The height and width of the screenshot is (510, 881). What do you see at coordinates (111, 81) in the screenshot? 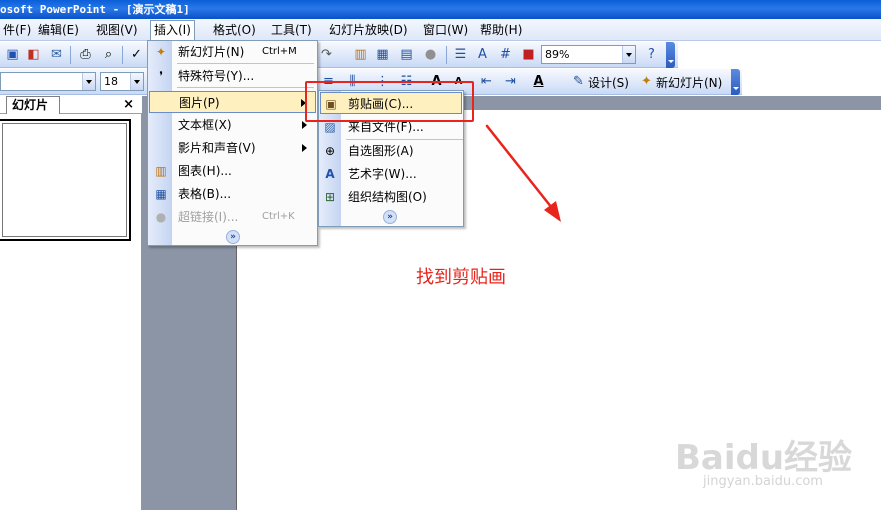
I see `font-size-value: 18` at bounding box center [111, 81].